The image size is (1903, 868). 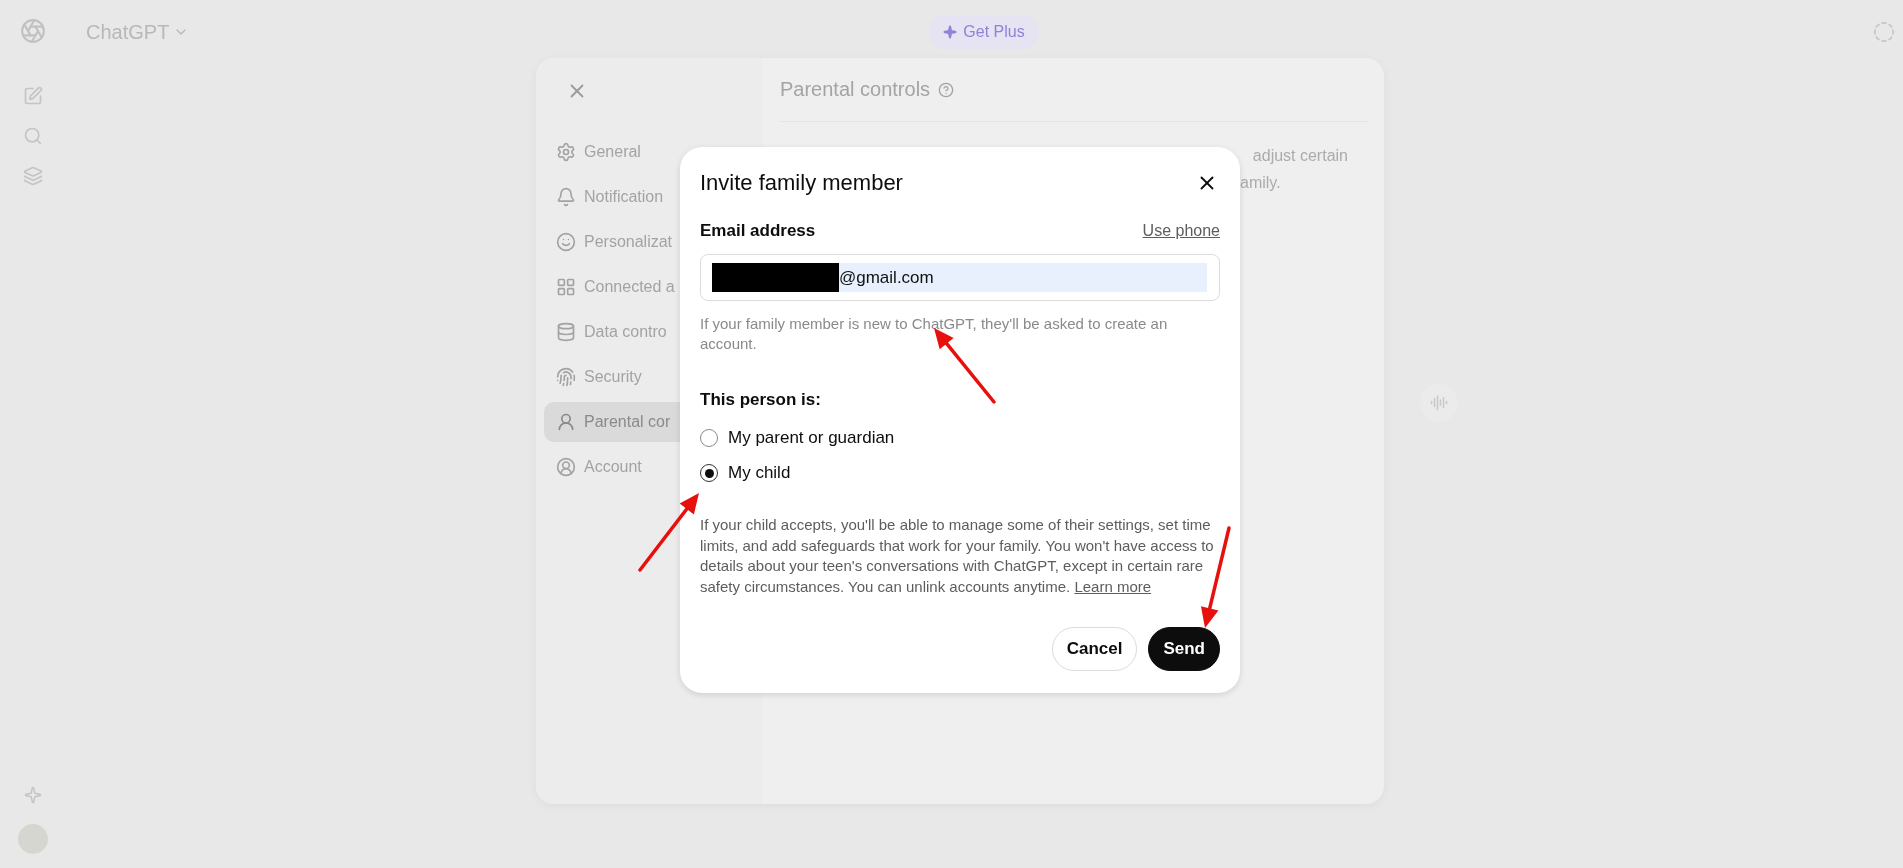 What do you see at coordinates (957, 556) in the screenshot?
I see `description-text: If your child accepts, you'll be able to manage some of their settings, set time limits, and add safeguards that work for your family. You won't have access to details about your teen's conversations with ChatGPT, except in certain rare safety circumstances. You can unlink accounts anytime. Learn more` at bounding box center [957, 556].